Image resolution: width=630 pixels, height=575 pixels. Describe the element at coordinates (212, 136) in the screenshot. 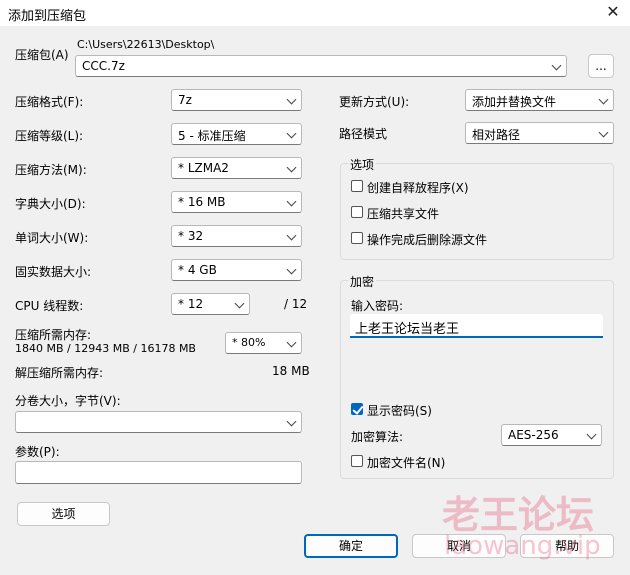

I see `level-value: 5 - 标准压缩` at that location.